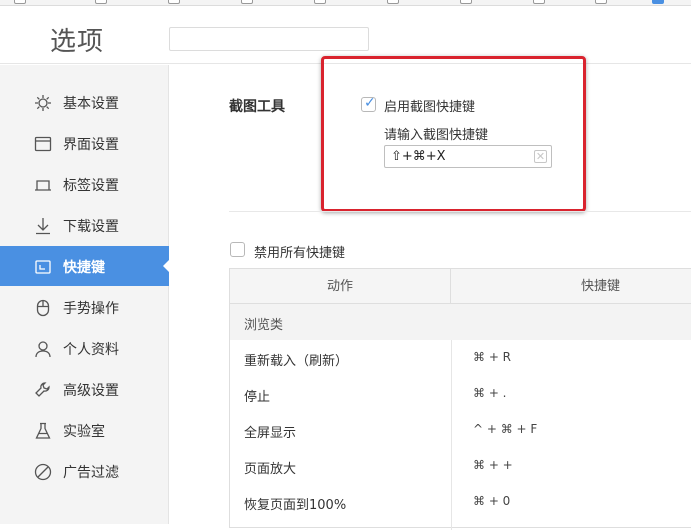  What do you see at coordinates (601, 286) in the screenshot?
I see `column-header-shortcut: 快捷键` at bounding box center [601, 286].